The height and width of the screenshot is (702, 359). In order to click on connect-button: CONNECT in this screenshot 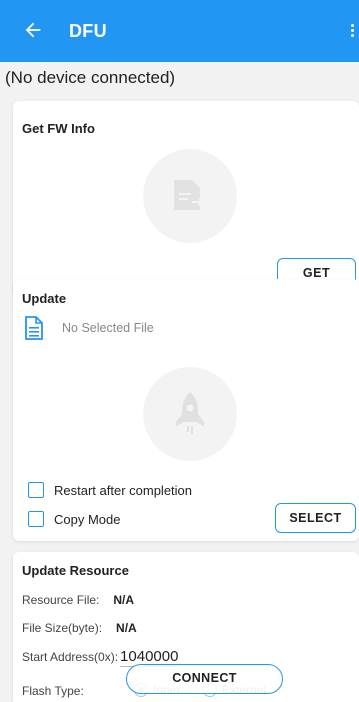, I will do `click(204, 679)`.